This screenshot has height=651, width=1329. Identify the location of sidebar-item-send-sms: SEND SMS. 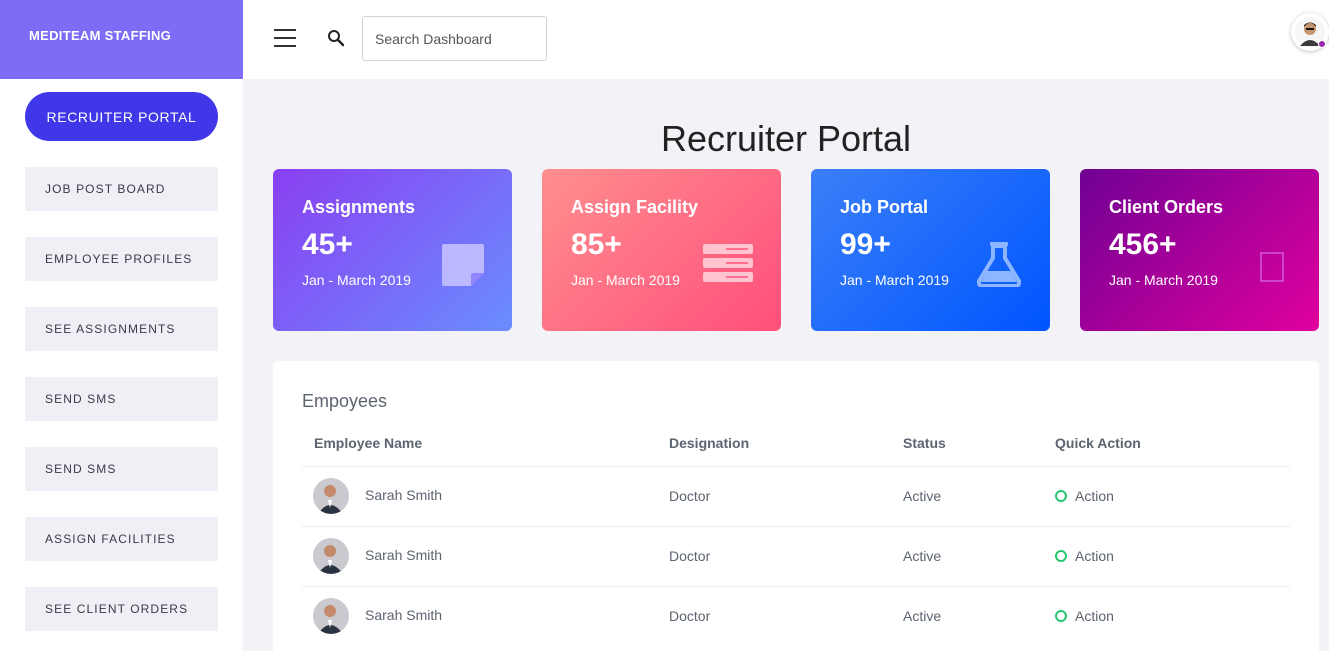
(121, 399).